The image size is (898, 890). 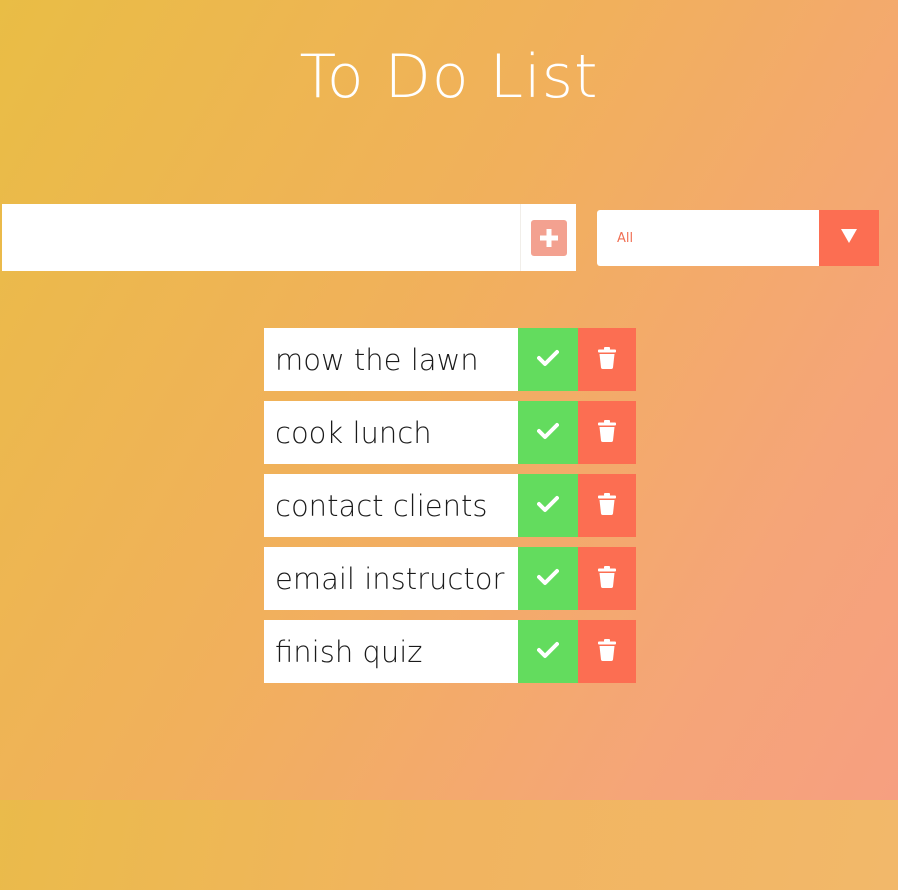 I want to click on plus-square-icon, so click(x=548, y=237).